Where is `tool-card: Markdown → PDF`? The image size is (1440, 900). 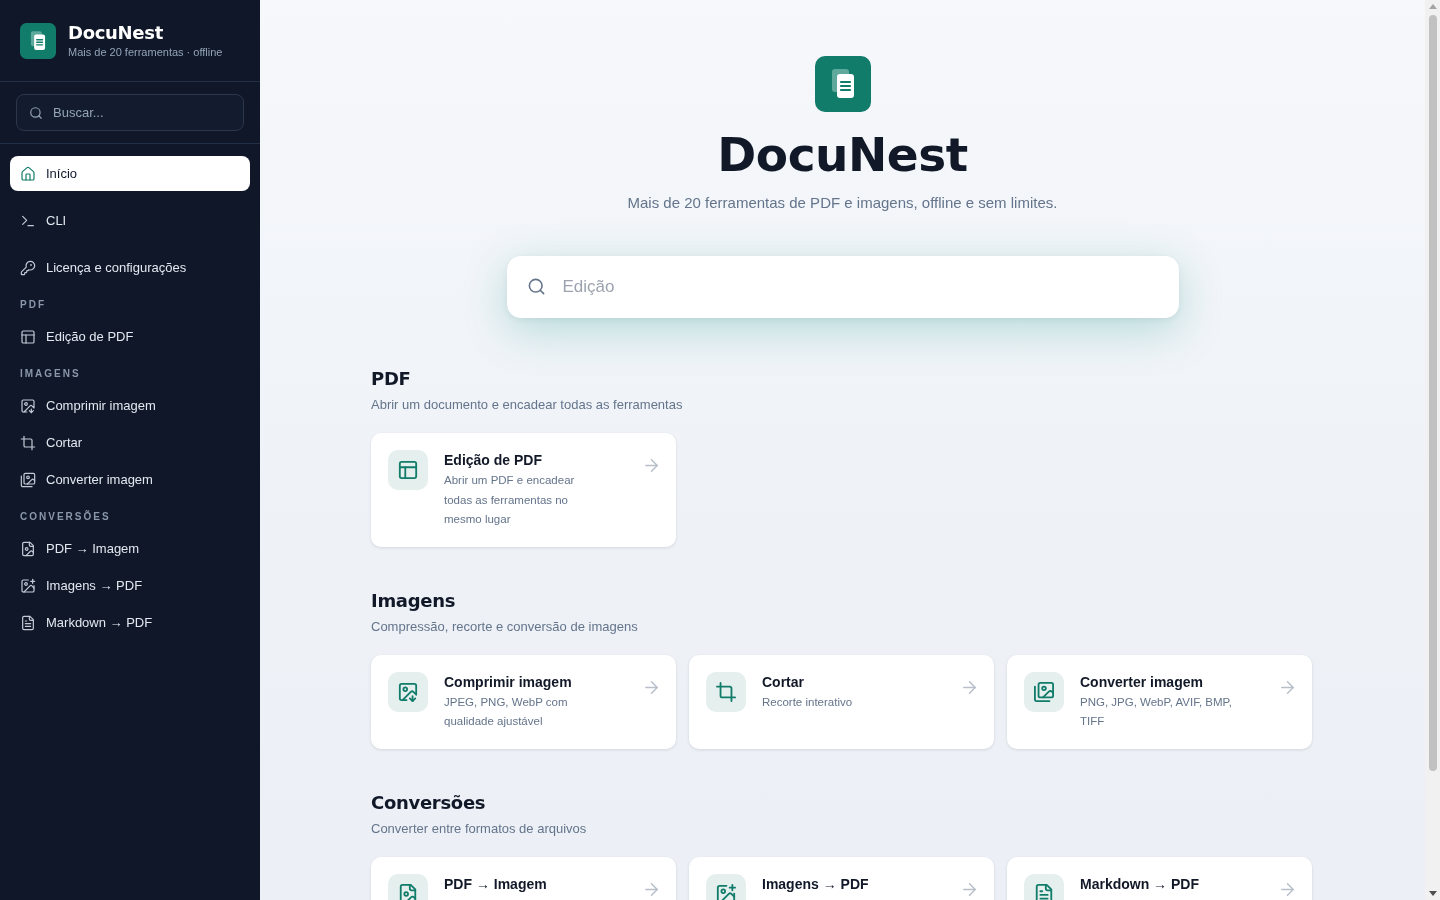 tool-card: Markdown → PDF is located at coordinates (1159, 878).